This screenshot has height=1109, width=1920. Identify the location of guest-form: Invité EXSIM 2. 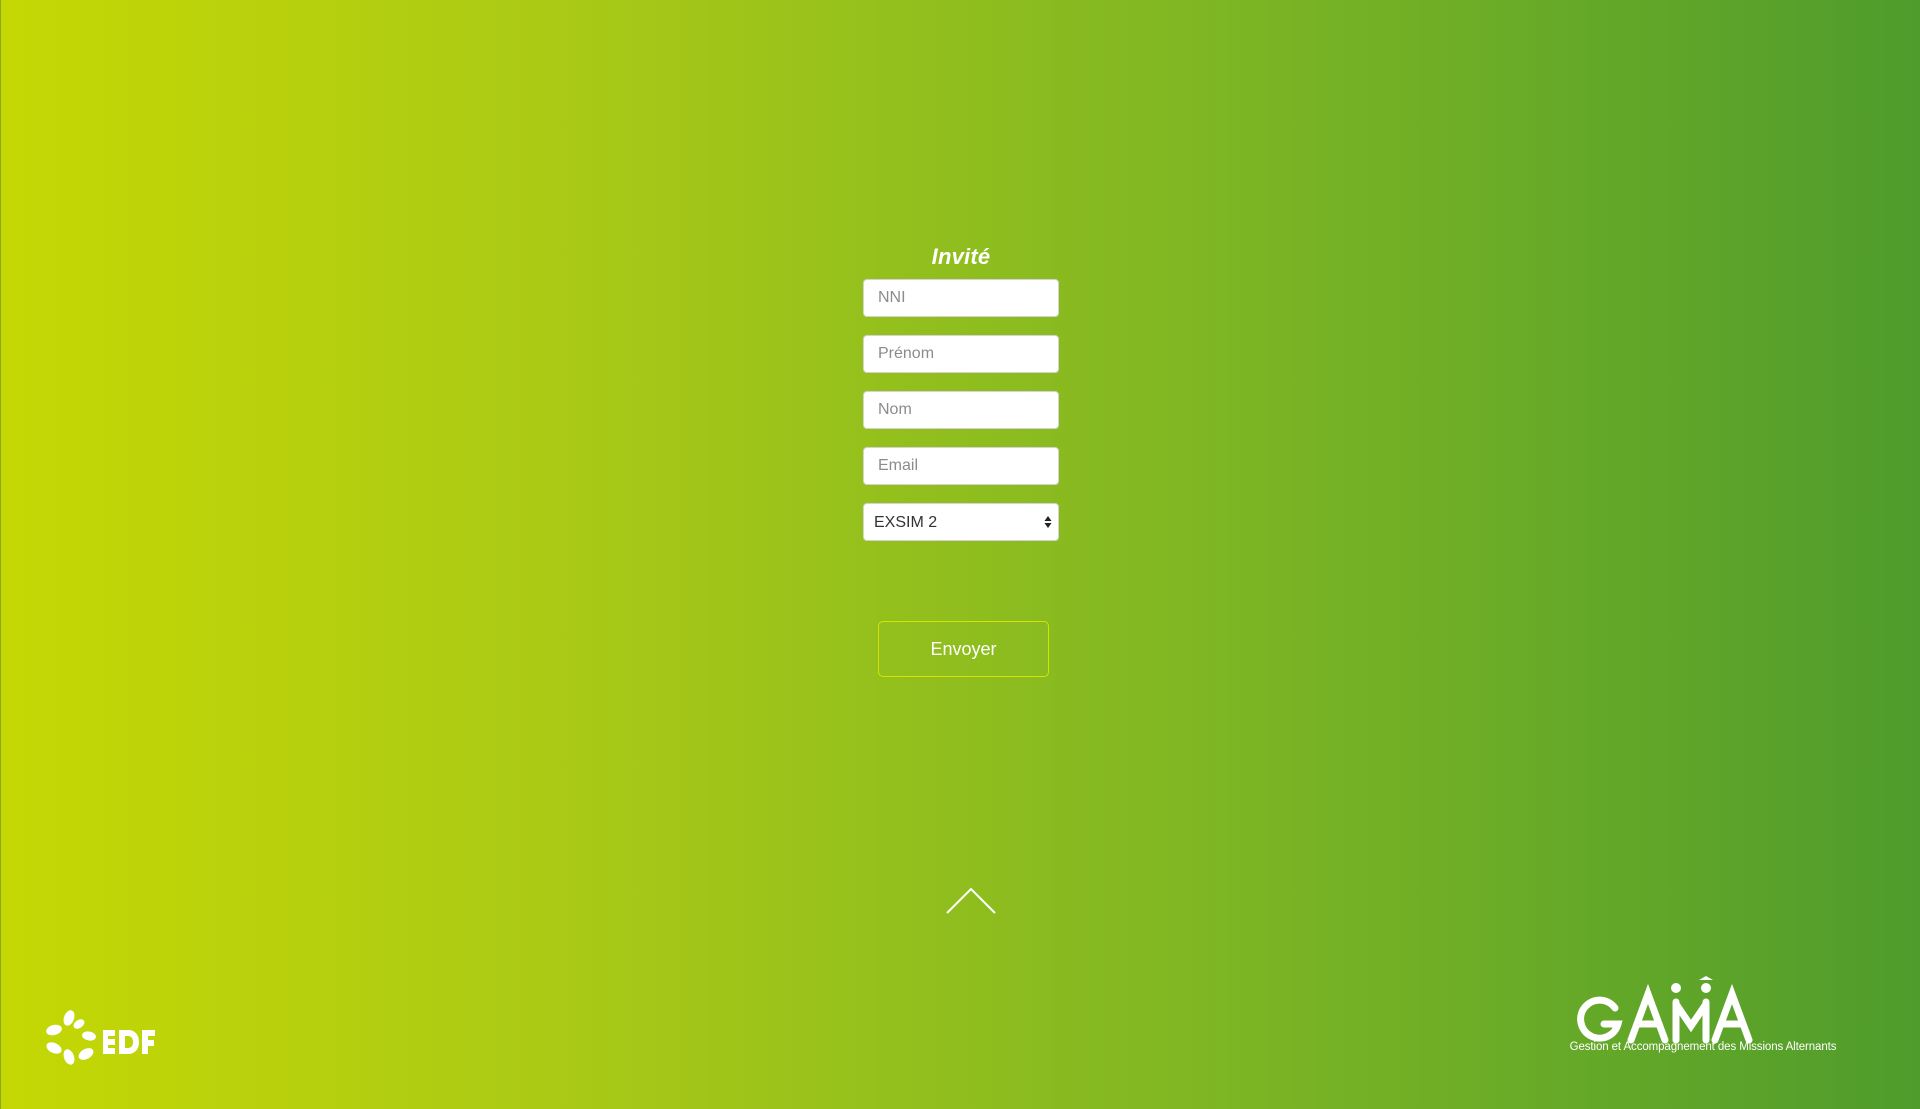
(961, 392).